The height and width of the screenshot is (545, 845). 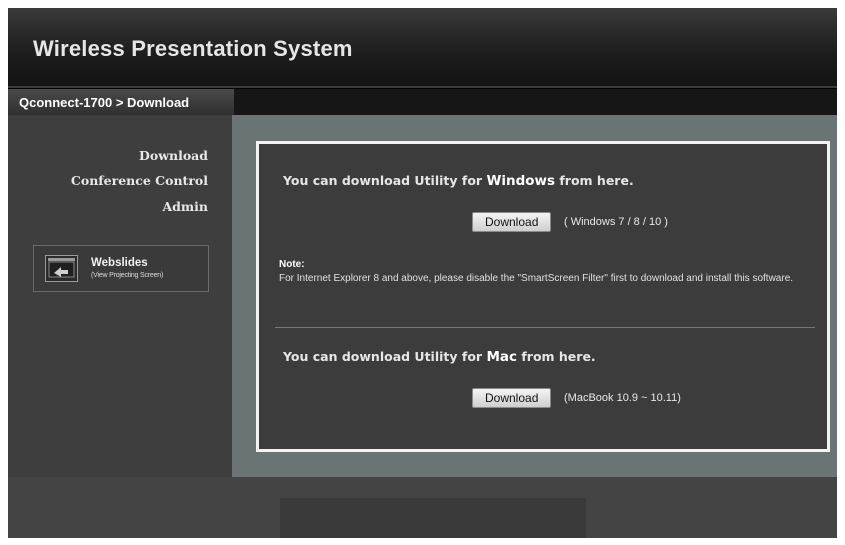 What do you see at coordinates (556, 356) in the screenshot?
I see `mac-heading-suffix: from here.` at bounding box center [556, 356].